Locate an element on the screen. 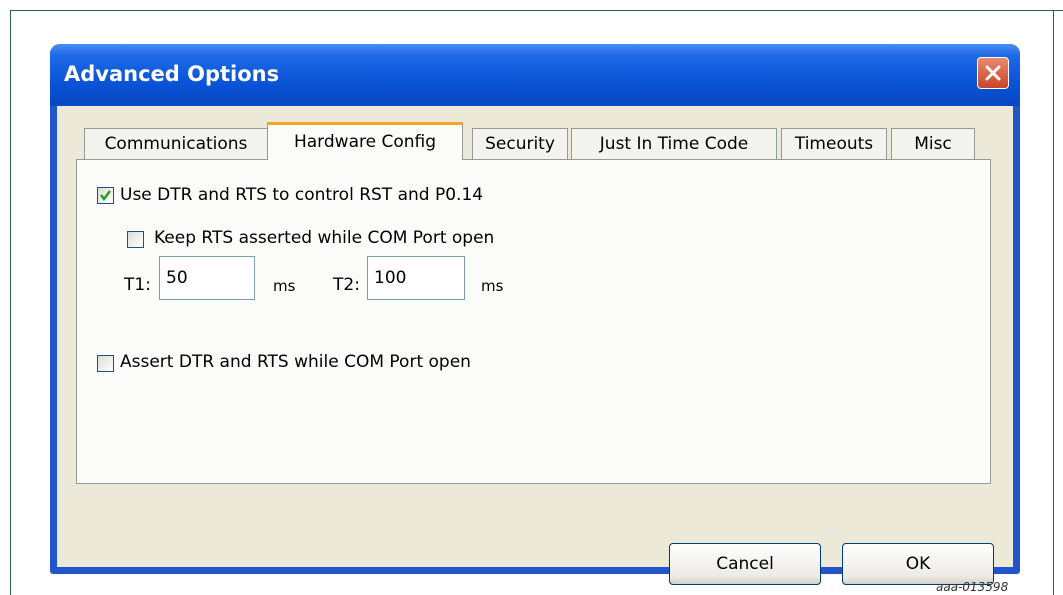  assert-dtr-rts-checkbox is located at coordinates (105, 363).